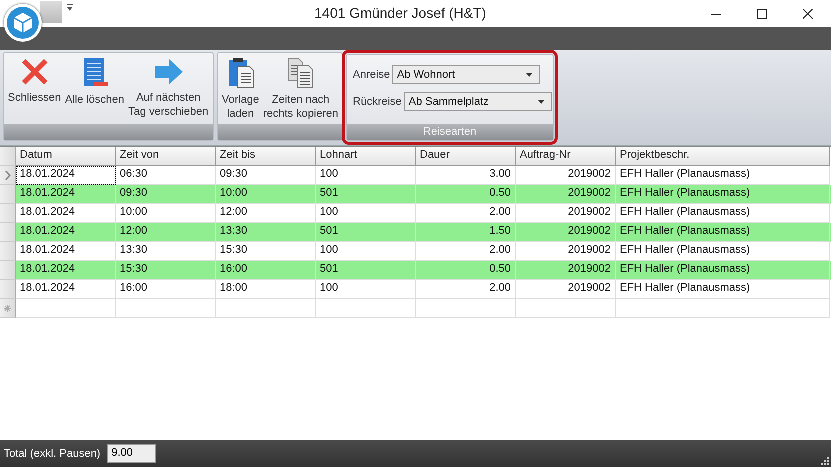 This screenshot has width=831, height=467. Describe the element at coordinates (301, 73) in the screenshot. I see `copy-icon` at that location.